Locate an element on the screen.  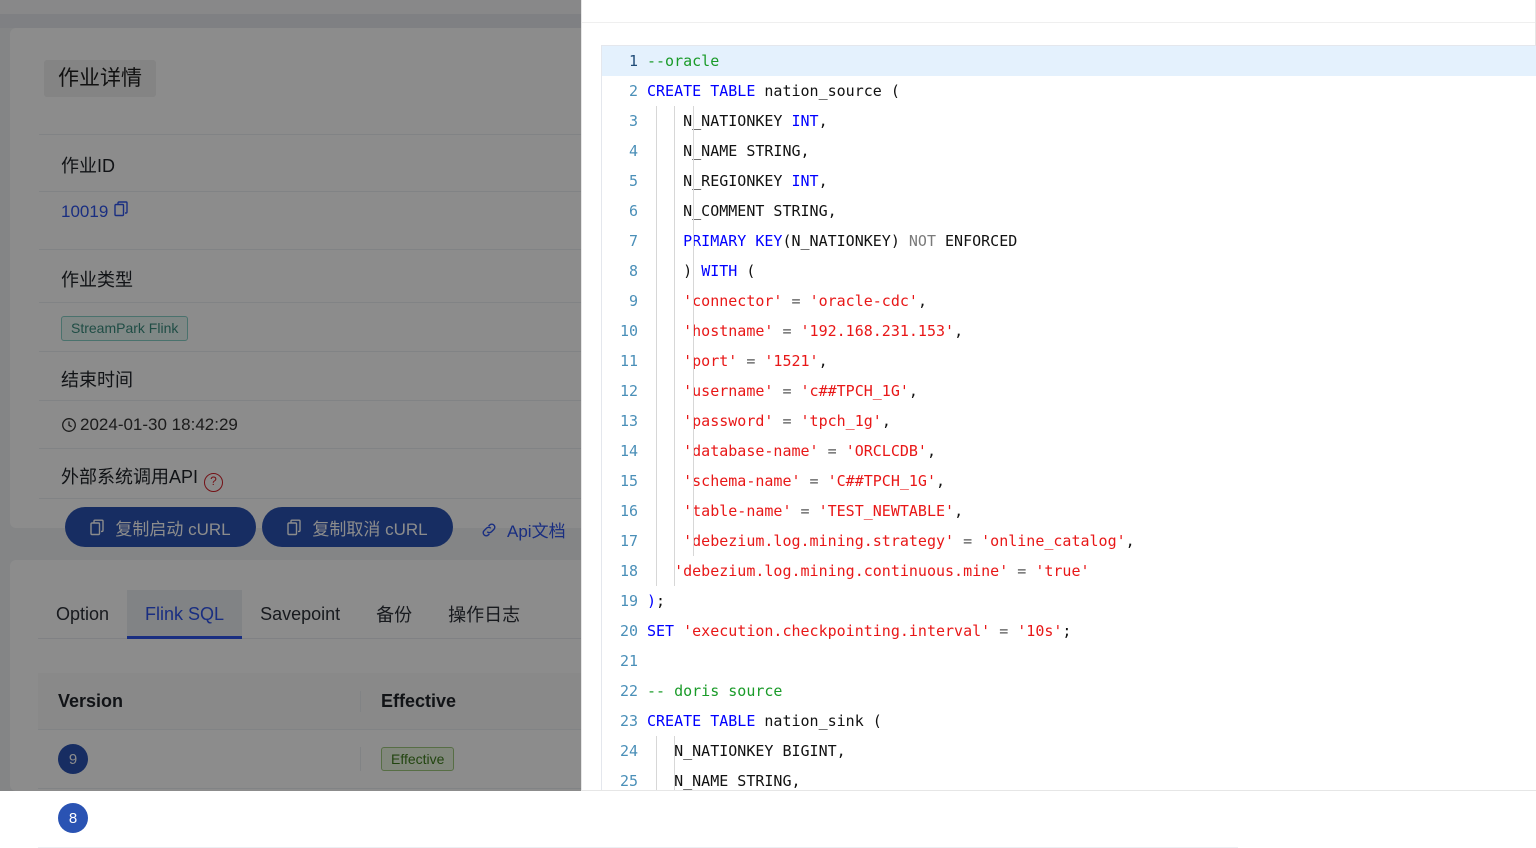
code-line: 4 N_NAME STRING, is located at coordinates (1069, 151).